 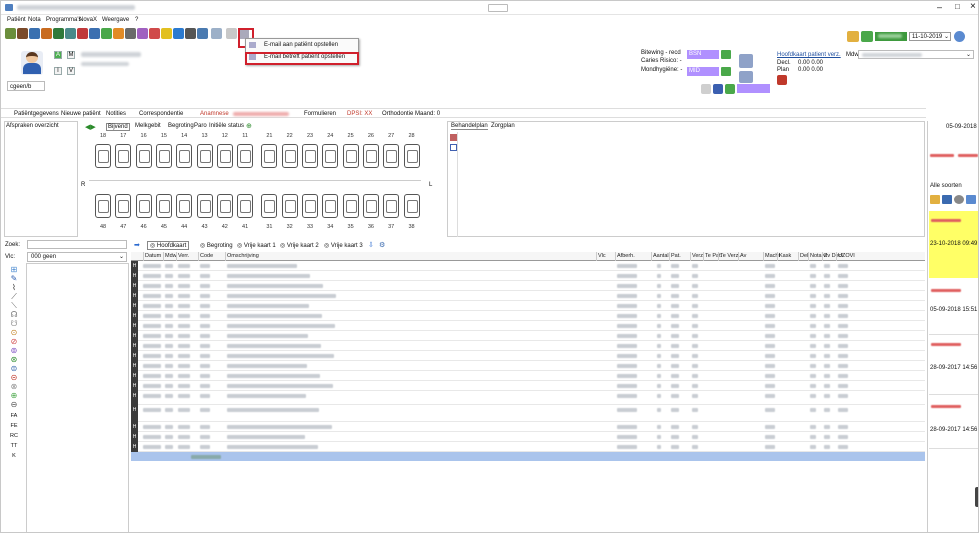 What do you see at coordinates (214, 114) in the screenshot?
I see `anamnese-link: Anamnese` at bounding box center [214, 114].